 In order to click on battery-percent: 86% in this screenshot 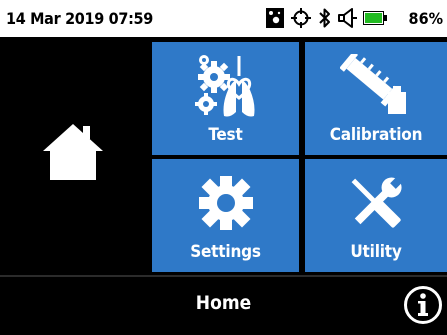, I will do `click(425, 18)`.